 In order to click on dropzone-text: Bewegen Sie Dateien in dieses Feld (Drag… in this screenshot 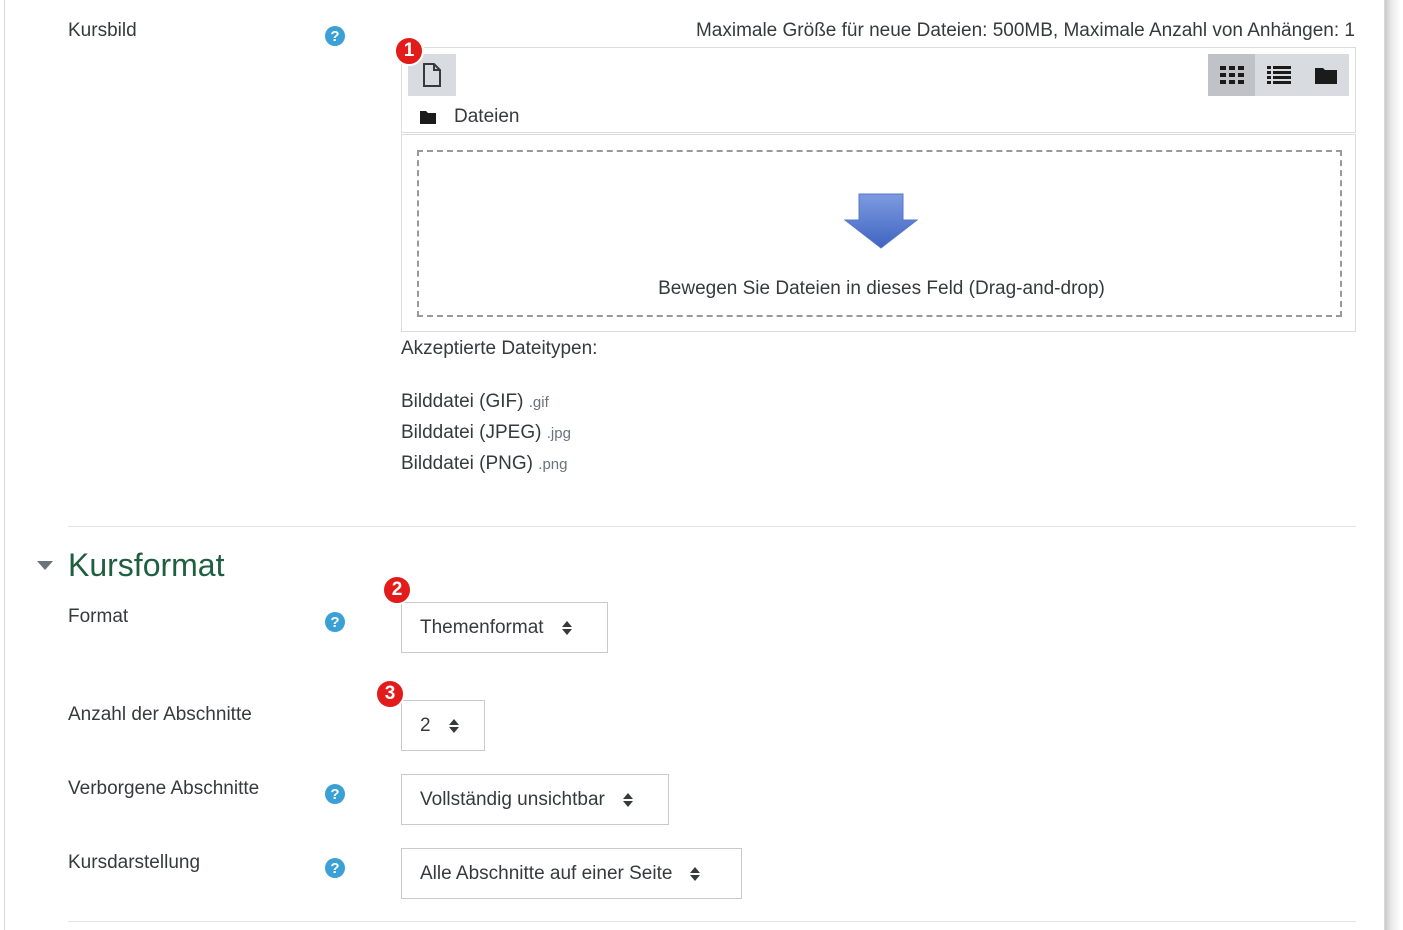, I will do `click(881, 288)`.